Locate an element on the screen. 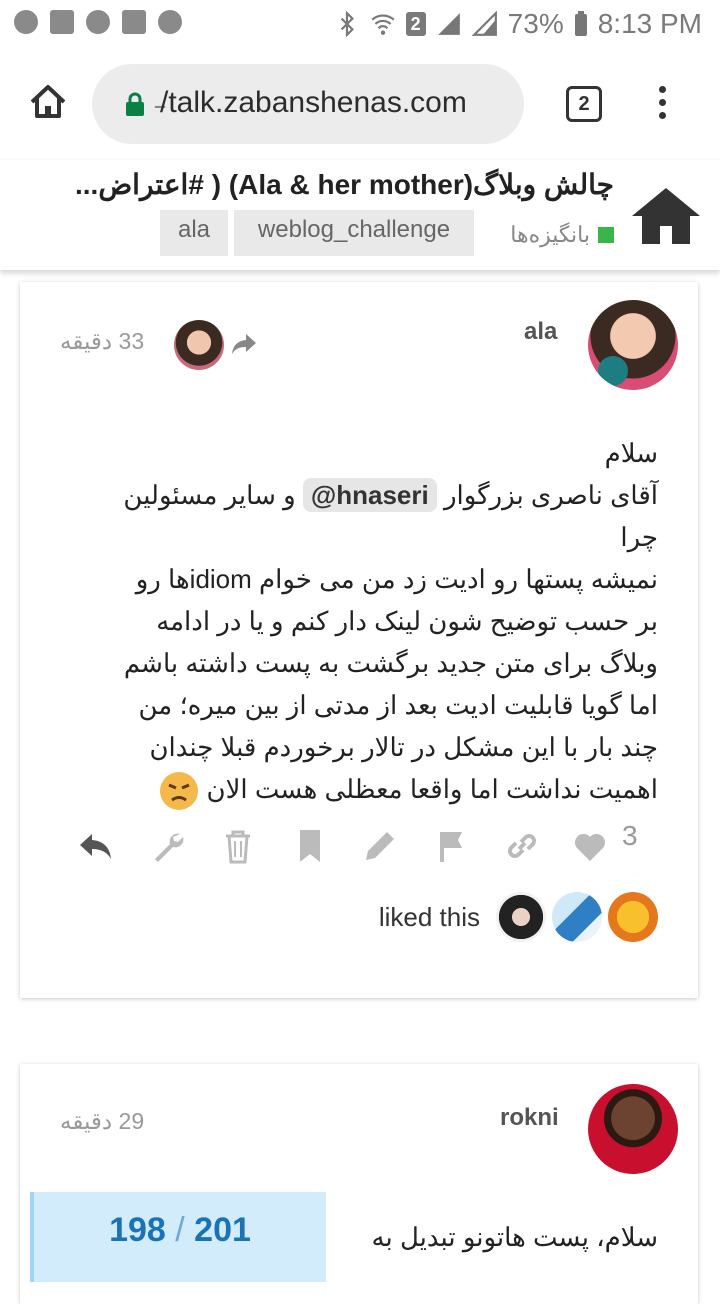 The image size is (720, 1304). battery-percentage: 73% is located at coordinates (535, 23).